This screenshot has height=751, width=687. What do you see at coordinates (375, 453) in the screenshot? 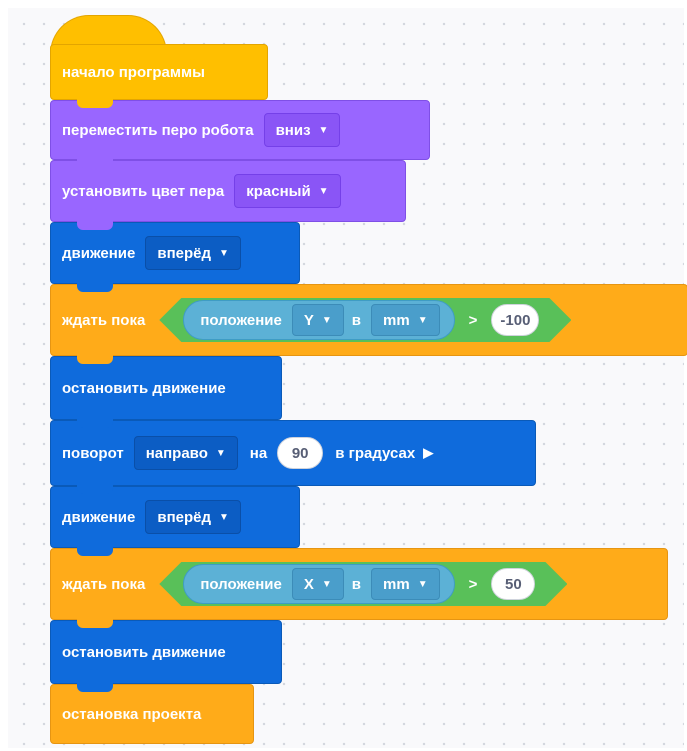
I see `degrees-unit-label: в градусах` at bounding box center [375, 453].